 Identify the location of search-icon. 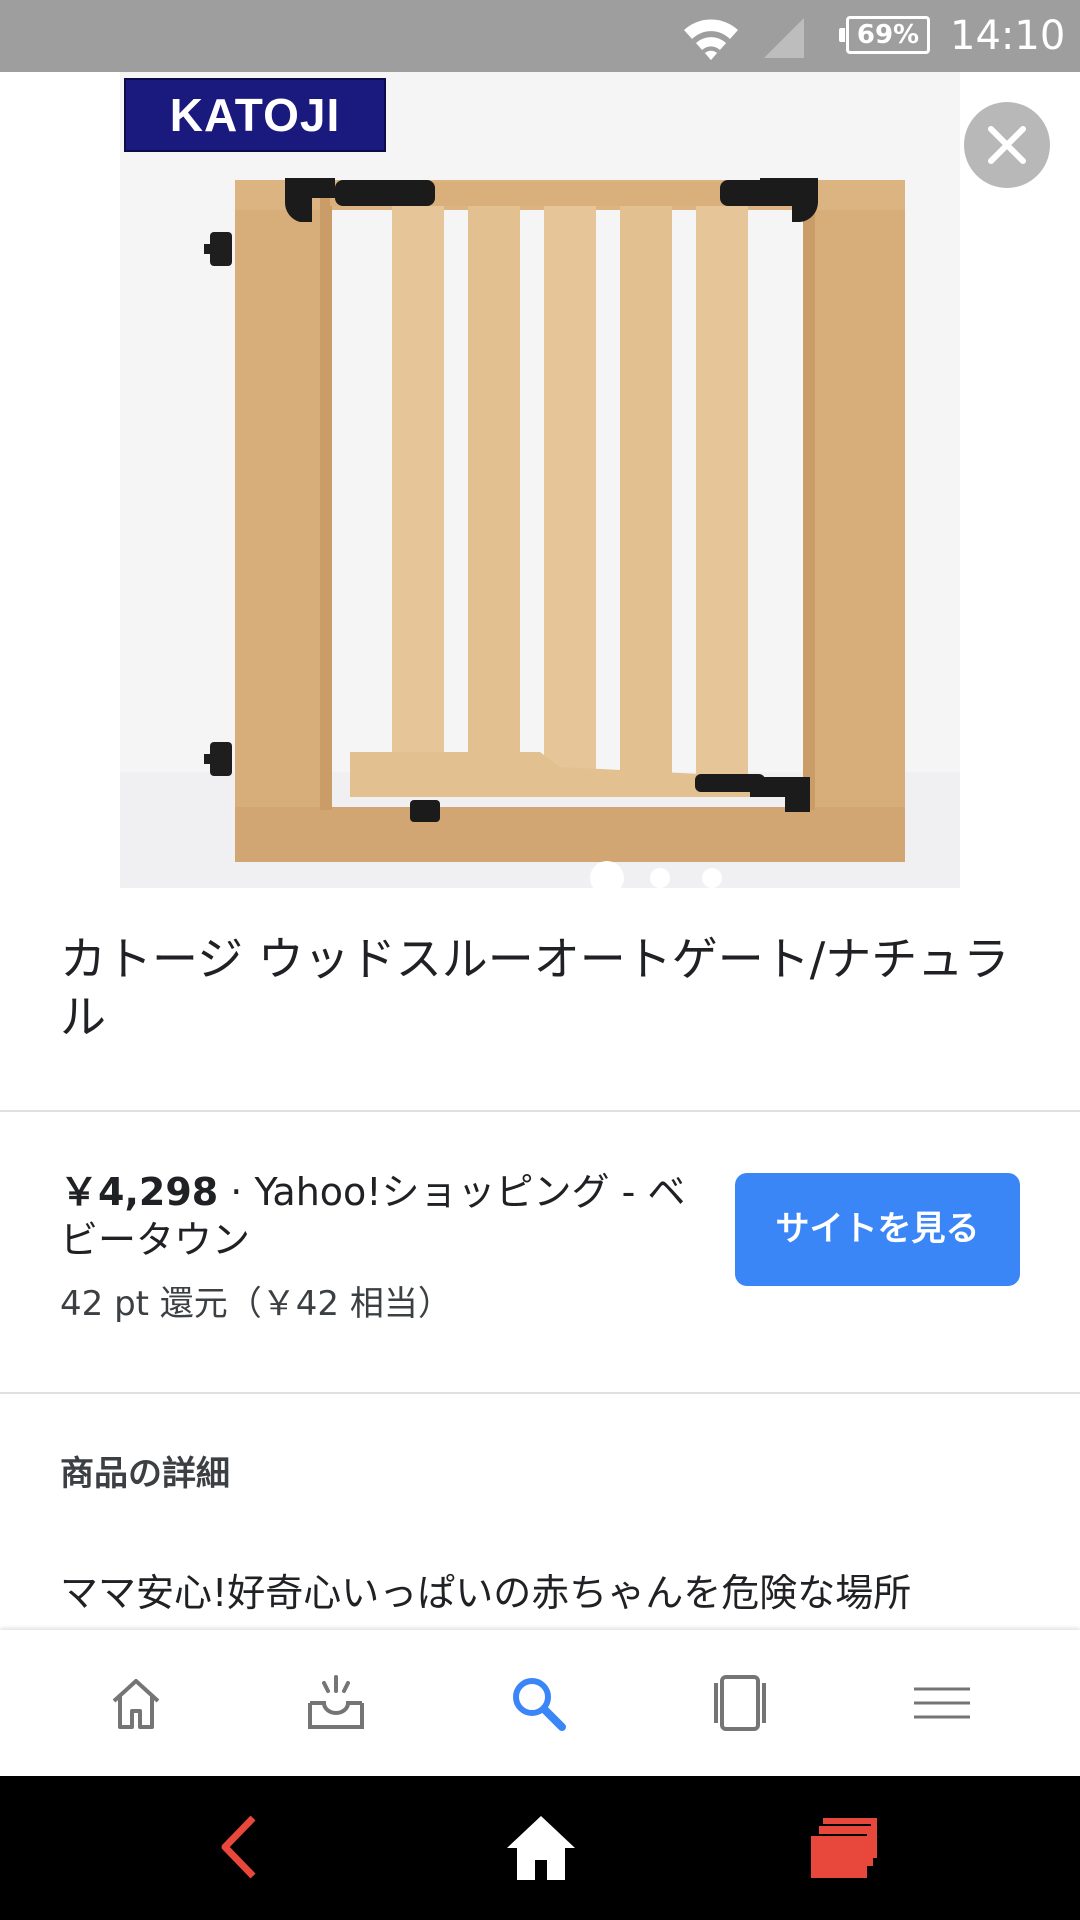
(539, 1704).